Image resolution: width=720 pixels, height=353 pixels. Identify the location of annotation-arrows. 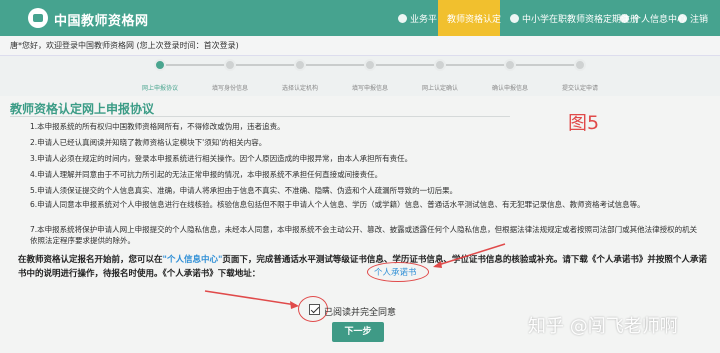
(355, 276).